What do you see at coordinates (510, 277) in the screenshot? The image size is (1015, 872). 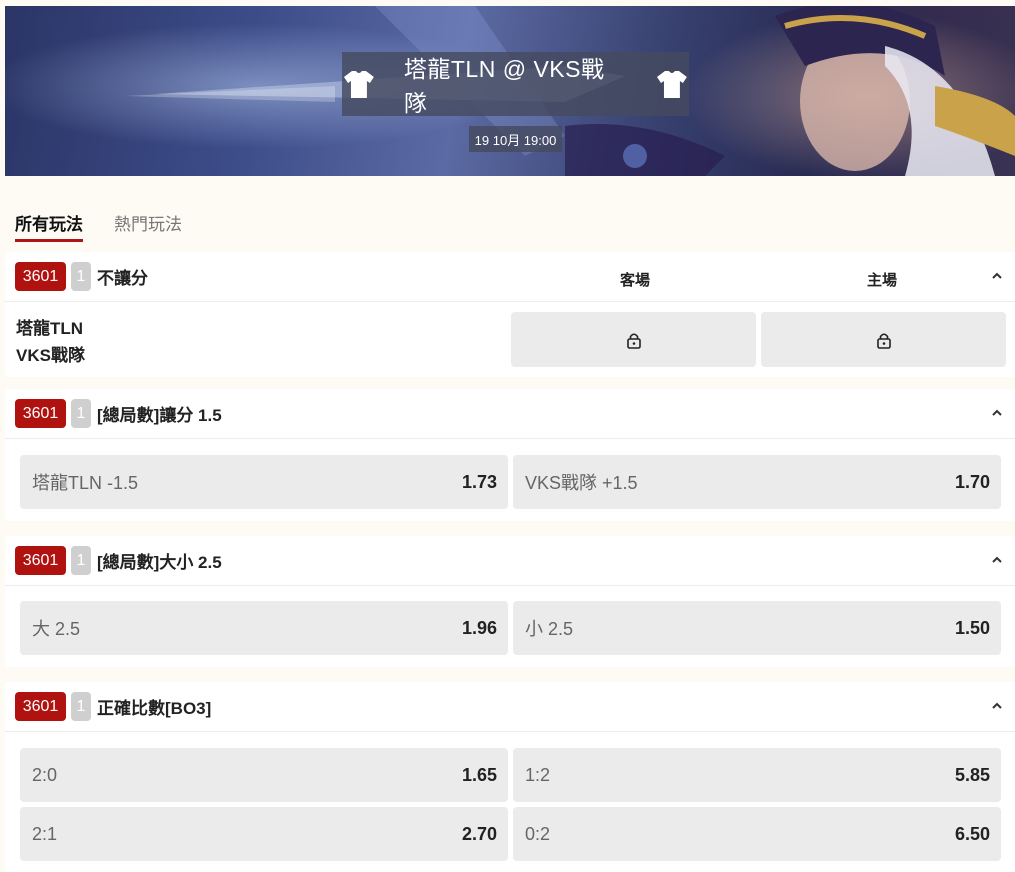 I see `market-header: 3601 1 不讓分 客場 主場` at bounding box center [510, 277].